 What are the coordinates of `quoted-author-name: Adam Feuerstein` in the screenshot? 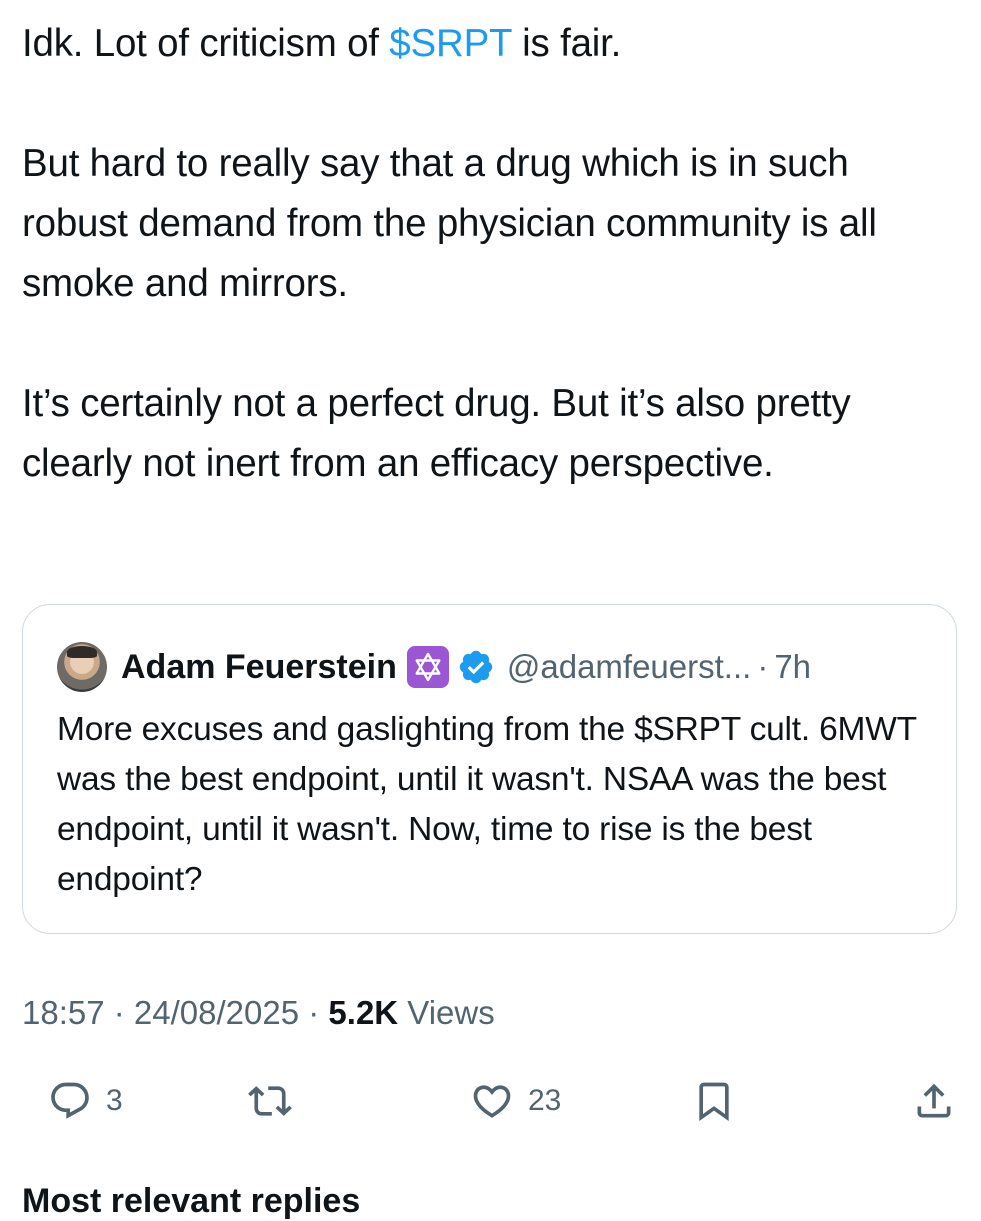 It's located at (259, 667).